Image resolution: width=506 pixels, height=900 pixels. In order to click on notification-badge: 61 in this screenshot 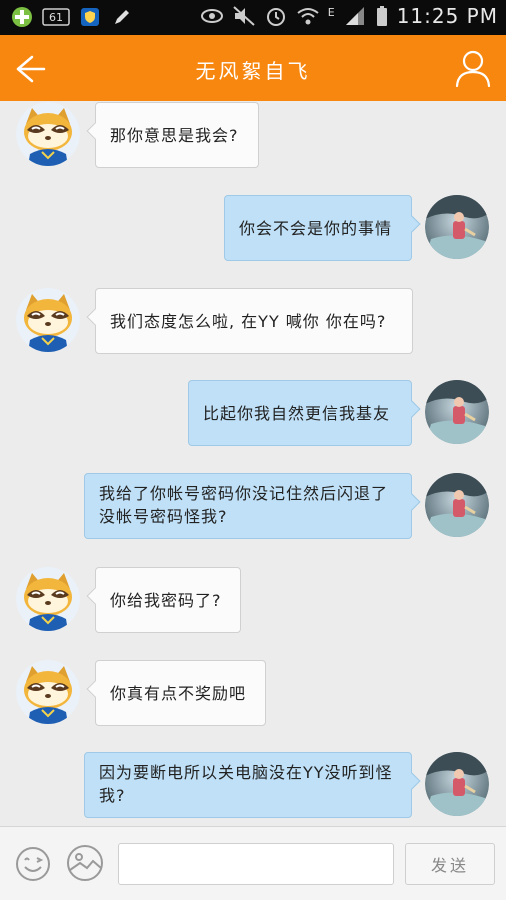, I will do `click(56, 17)`.